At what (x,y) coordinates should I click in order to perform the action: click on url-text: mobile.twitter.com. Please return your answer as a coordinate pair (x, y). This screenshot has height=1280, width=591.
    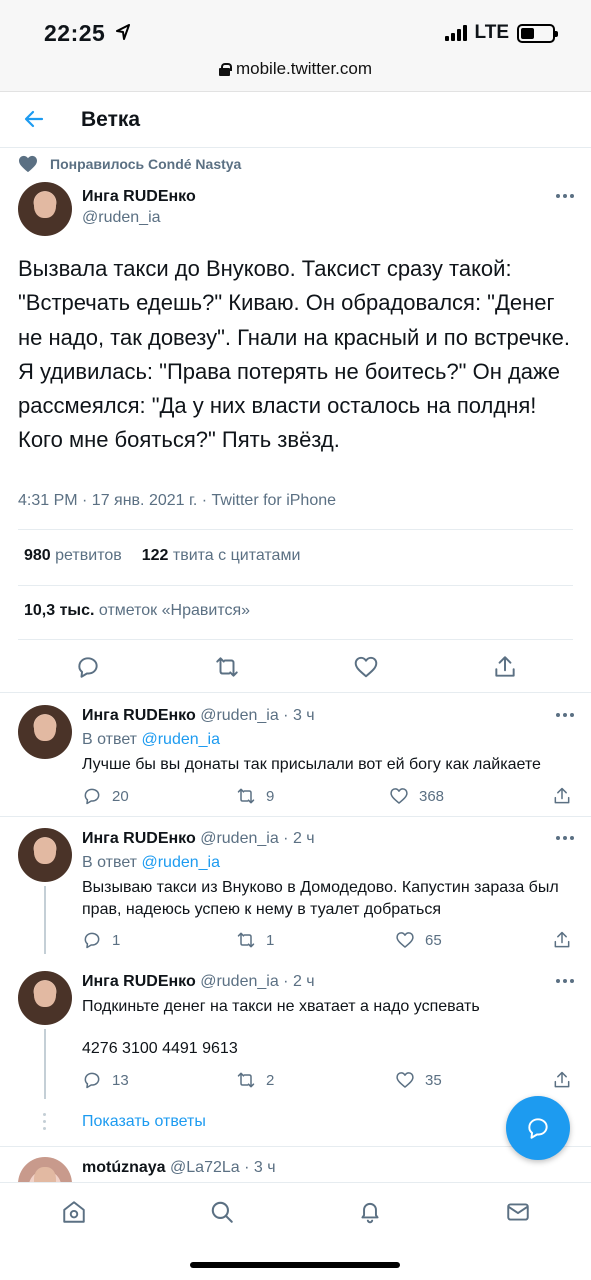
    Looking at the image, I should click on (304, 68).